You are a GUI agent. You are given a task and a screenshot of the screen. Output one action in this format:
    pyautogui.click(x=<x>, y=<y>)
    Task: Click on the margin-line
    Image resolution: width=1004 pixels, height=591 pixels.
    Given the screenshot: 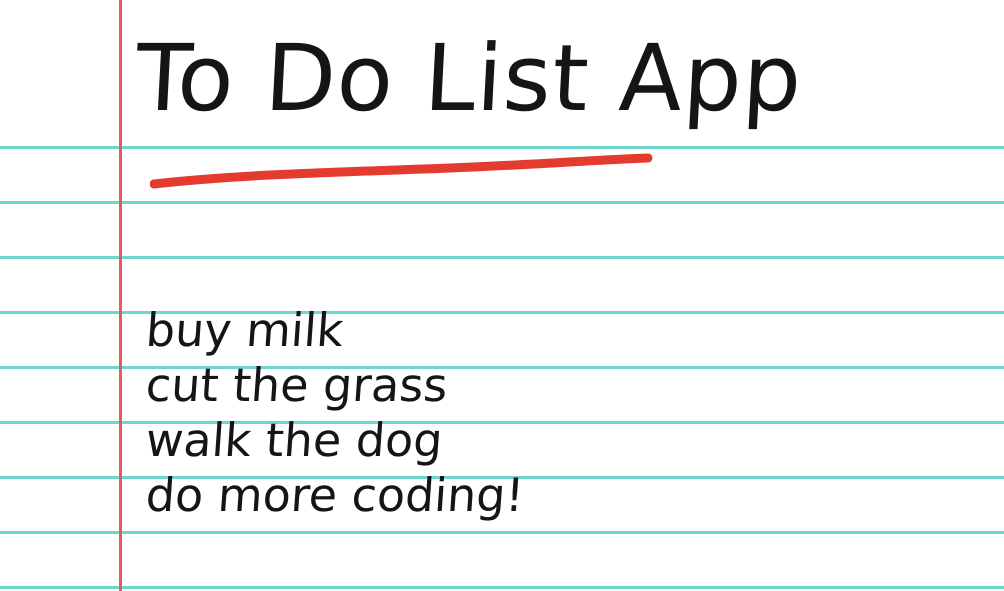 What is the action you would take?
    pyautogui.click(x=120, y=295)
    